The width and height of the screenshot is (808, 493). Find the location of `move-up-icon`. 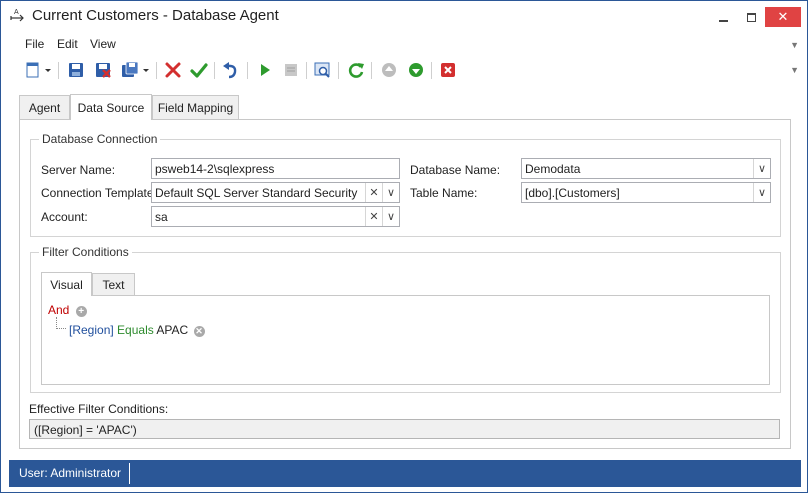

move-up-icon is located at coordinates (389, 70).